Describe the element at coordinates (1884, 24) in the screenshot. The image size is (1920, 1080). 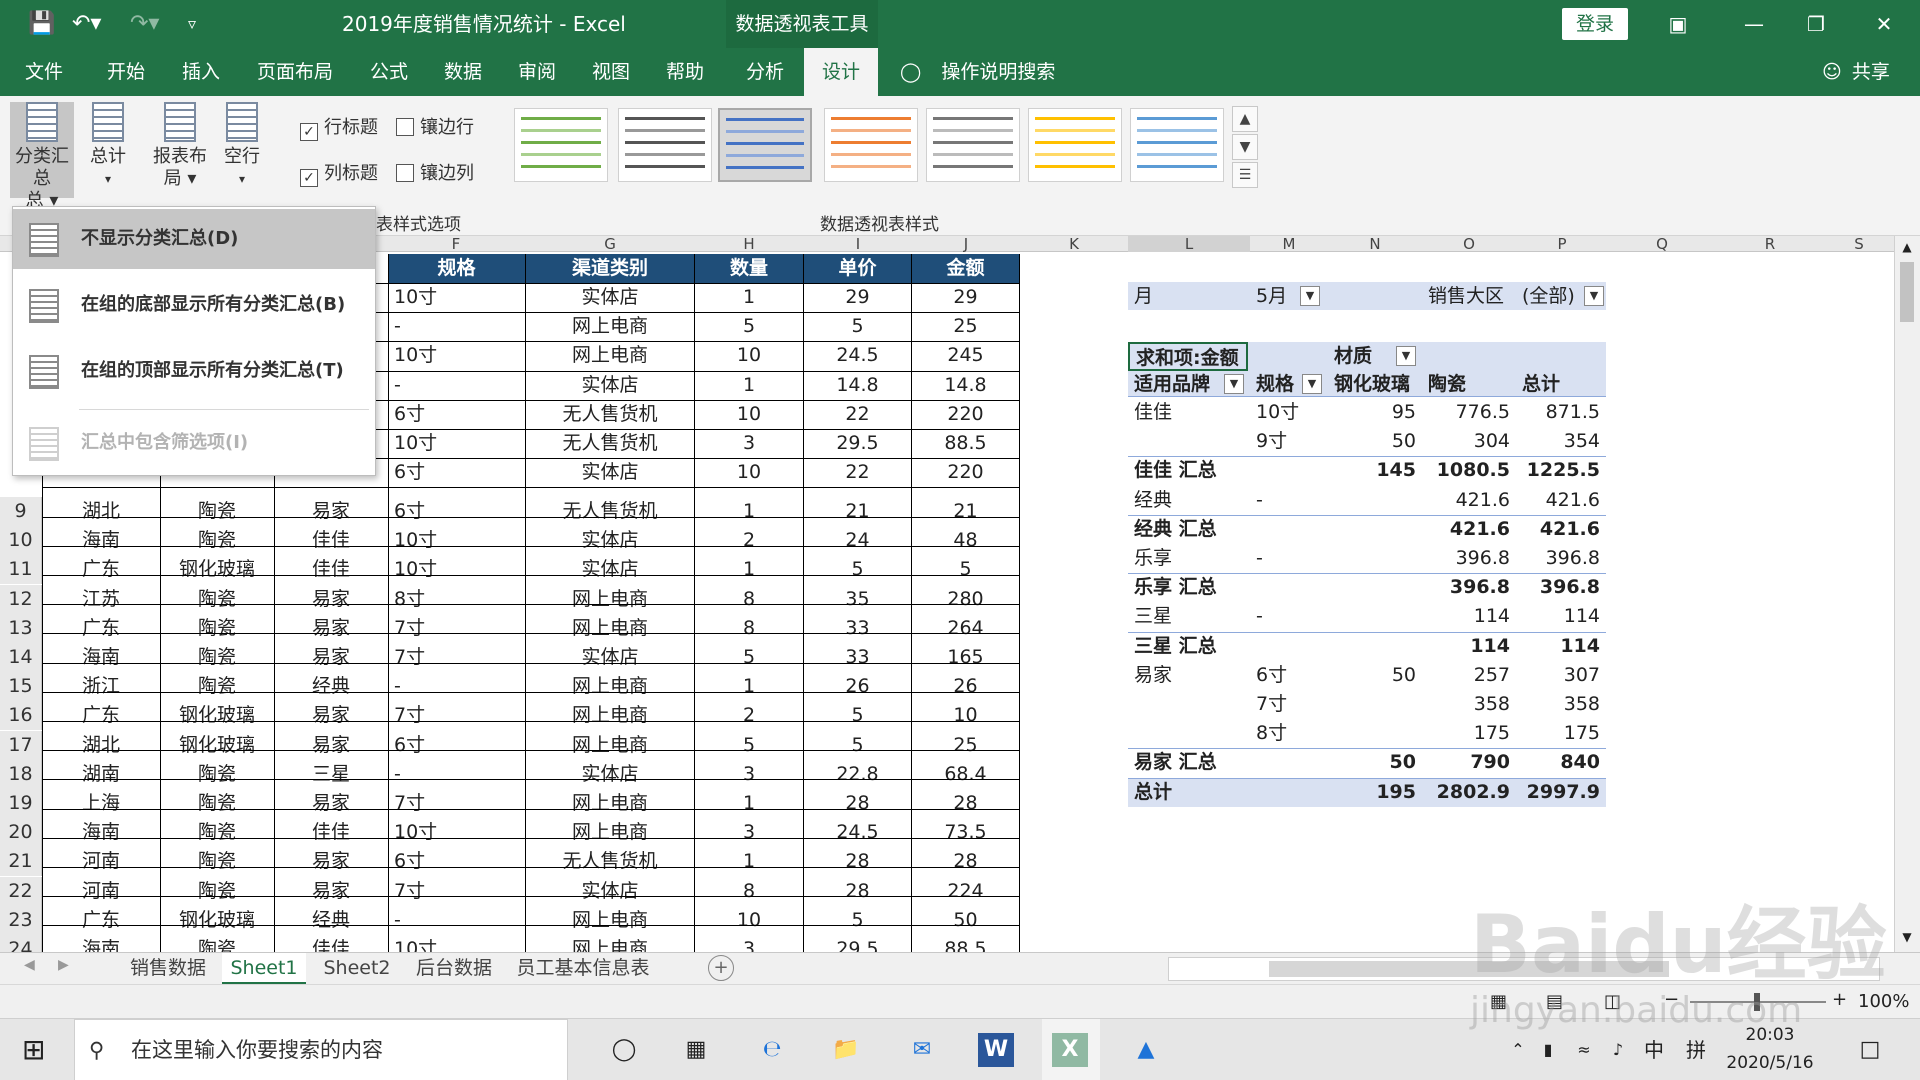
I see `close-icon: ✕` at that location.